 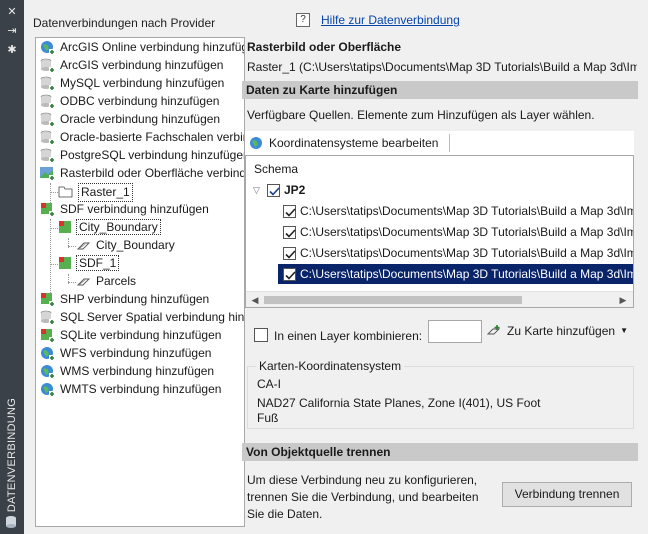 What do you see at coordinates (324, 47) in the screenshot?
I see `connection-type-title: Rasterbild oder Oberfläche` at bounding box center [324, 47].